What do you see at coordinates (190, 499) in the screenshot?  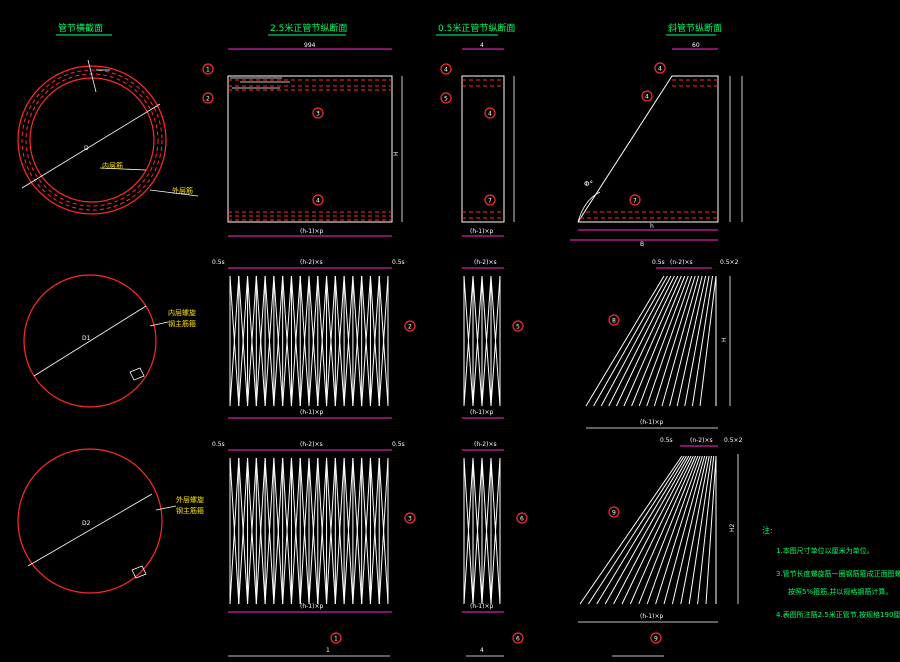 I see `svg-text: 外层螺旋` at bounding box center [190, 499].